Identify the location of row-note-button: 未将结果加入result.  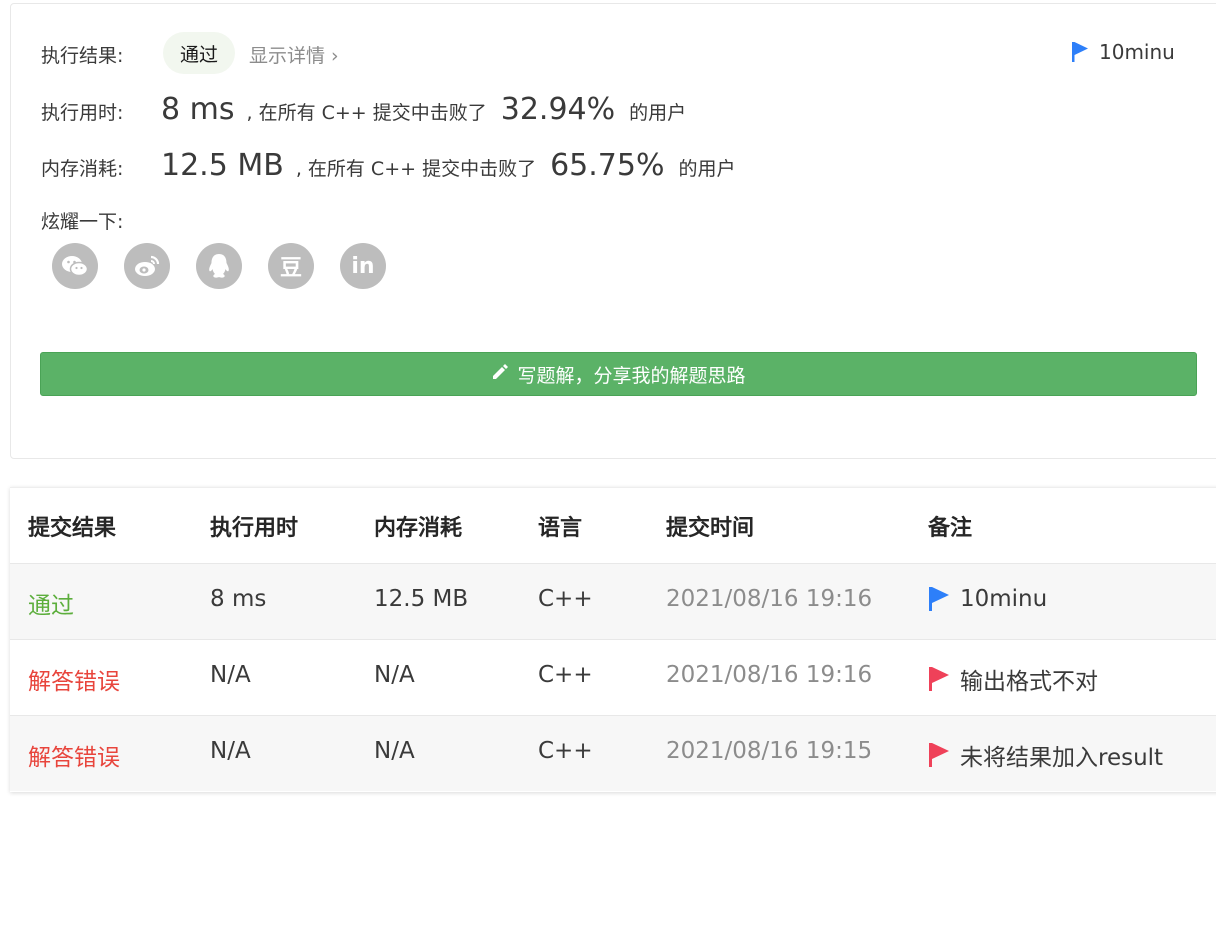
(1045, 755).